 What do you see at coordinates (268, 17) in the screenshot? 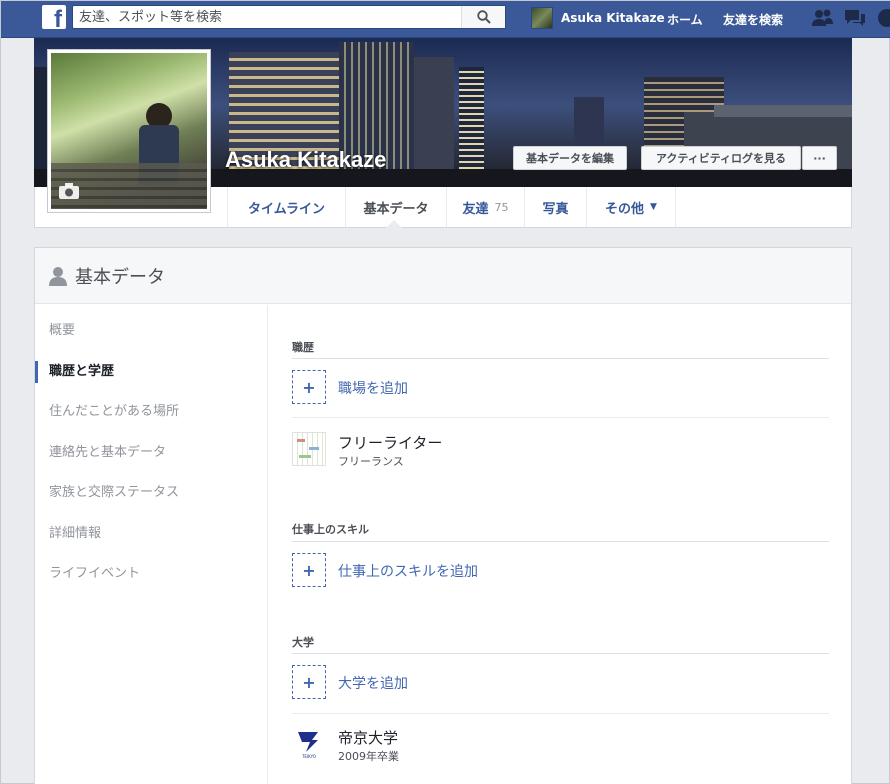
I see `search-input` at bounding box center [268, 17].